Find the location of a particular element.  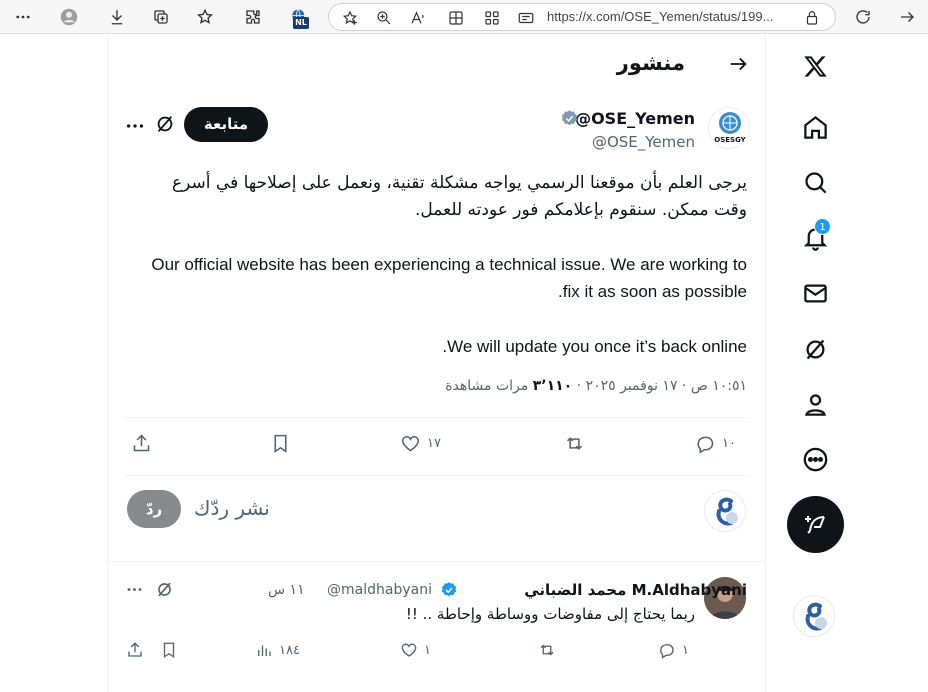

reply-count: ١٠ is located at coordinates (729, 443).